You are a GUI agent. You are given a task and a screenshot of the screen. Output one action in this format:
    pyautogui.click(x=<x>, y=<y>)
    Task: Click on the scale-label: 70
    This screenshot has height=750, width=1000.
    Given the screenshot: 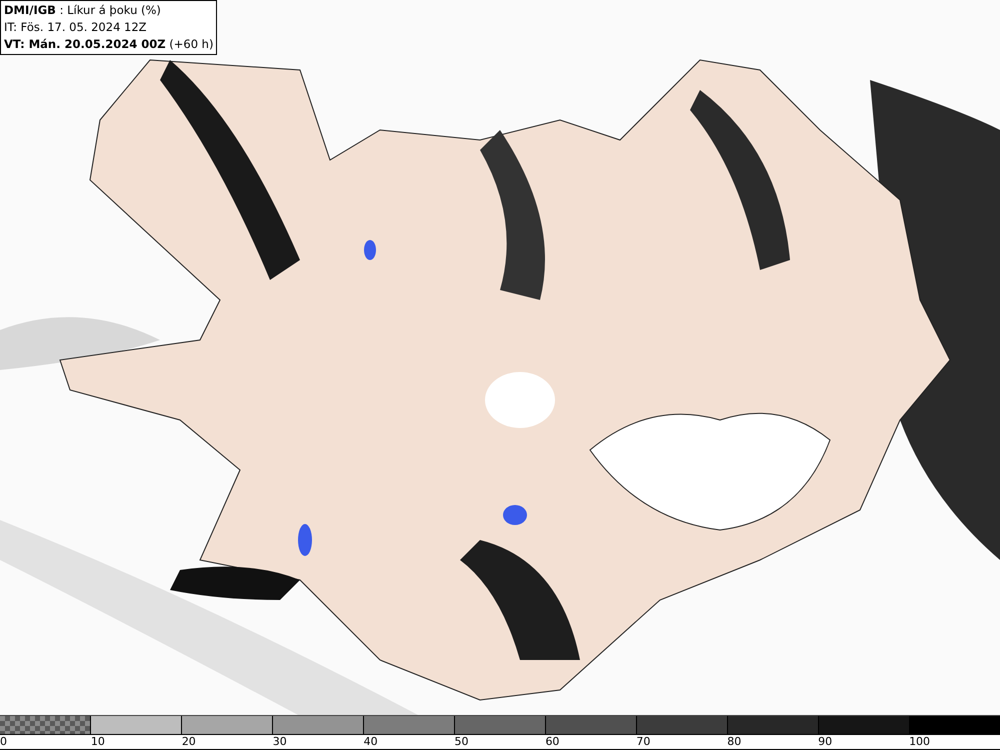 What is the action you would take?
    pyautogui.click(x=644, y=742)
    